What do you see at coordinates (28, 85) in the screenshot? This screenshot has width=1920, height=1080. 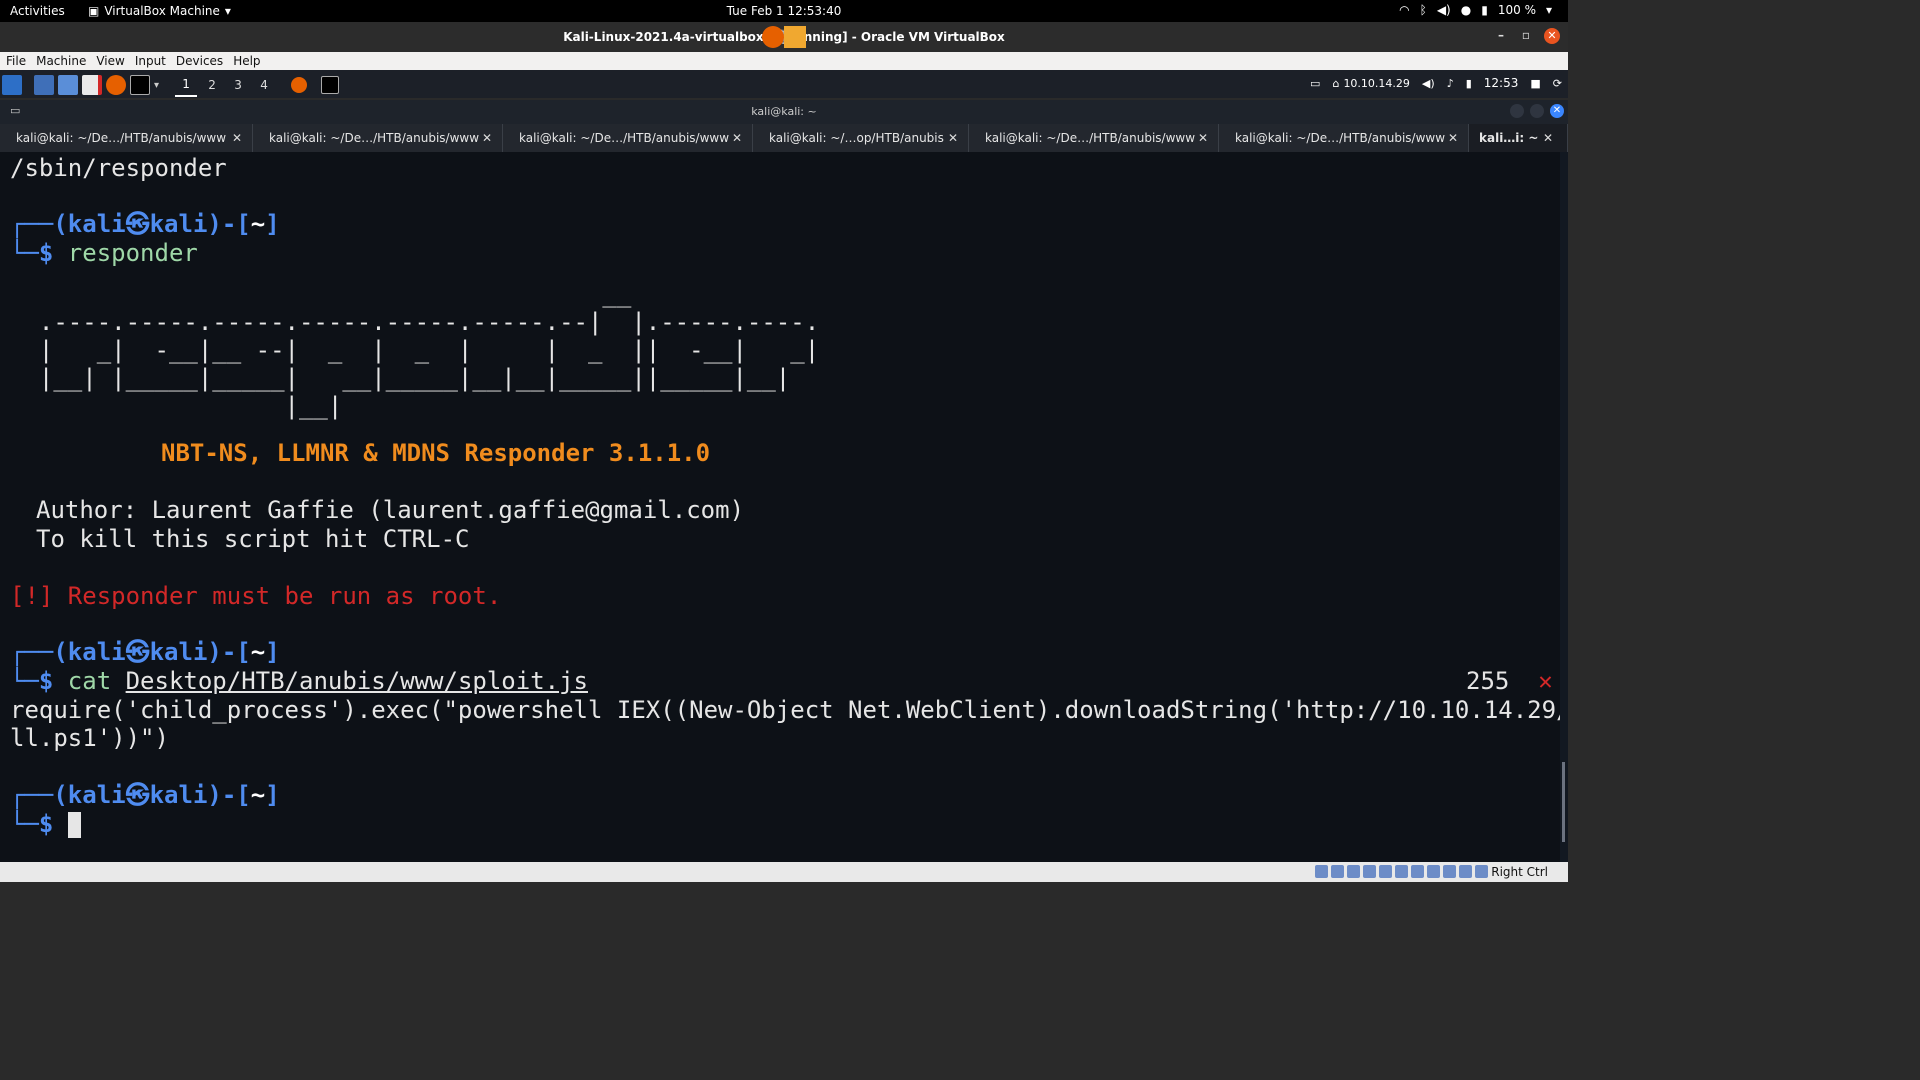 I see `separator` at bounding box center [28, 85].